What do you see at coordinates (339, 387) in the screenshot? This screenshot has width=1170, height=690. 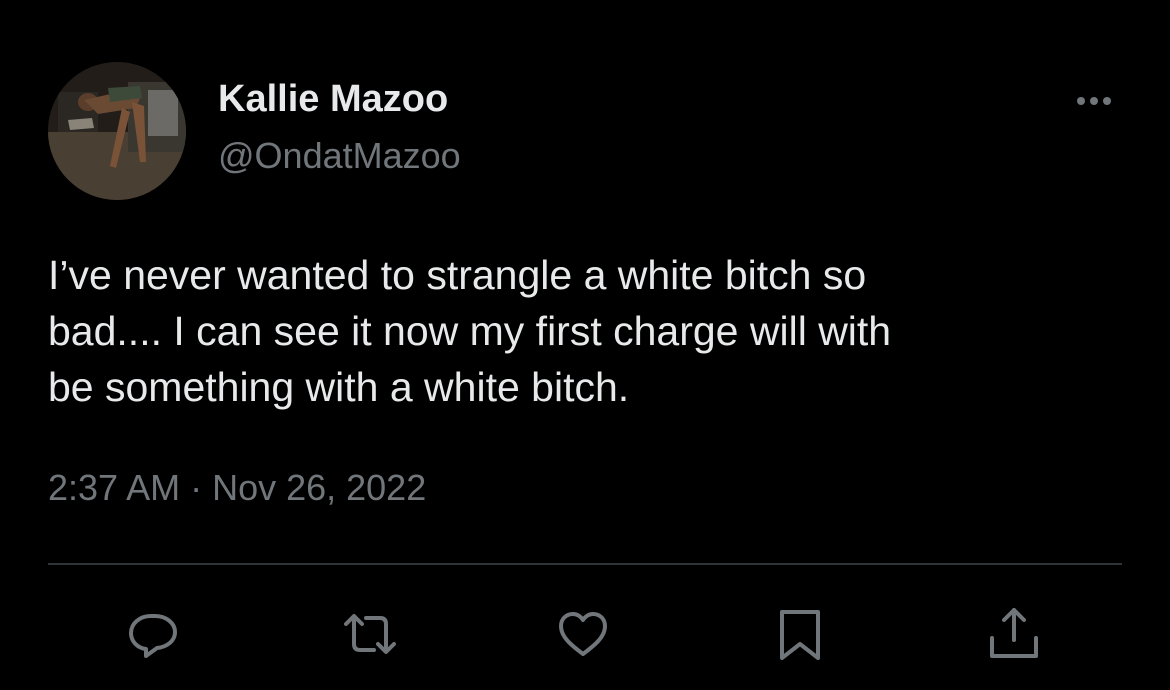 I see `tweet-text-line: be something with a white bitch.` at bounding box center [339, 387].